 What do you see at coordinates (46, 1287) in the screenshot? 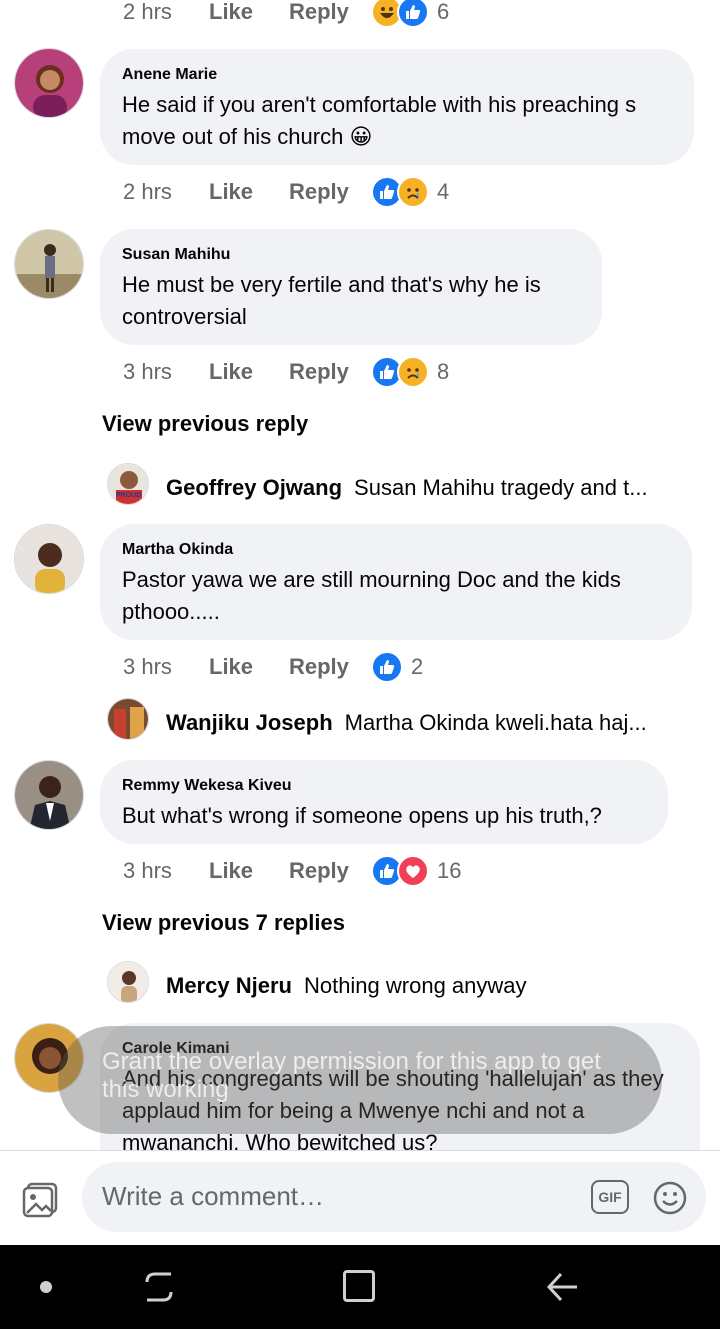
I see `dot-icon` at bounding box center [46, 1287].